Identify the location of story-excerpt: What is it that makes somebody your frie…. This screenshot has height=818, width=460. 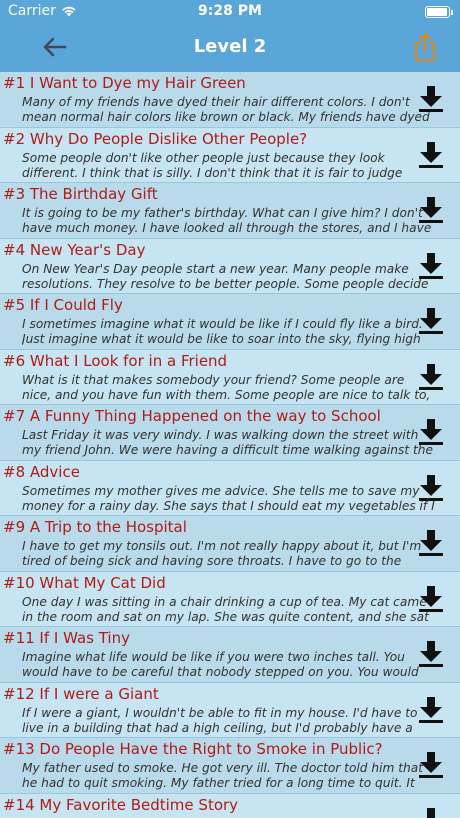
(226, 387).